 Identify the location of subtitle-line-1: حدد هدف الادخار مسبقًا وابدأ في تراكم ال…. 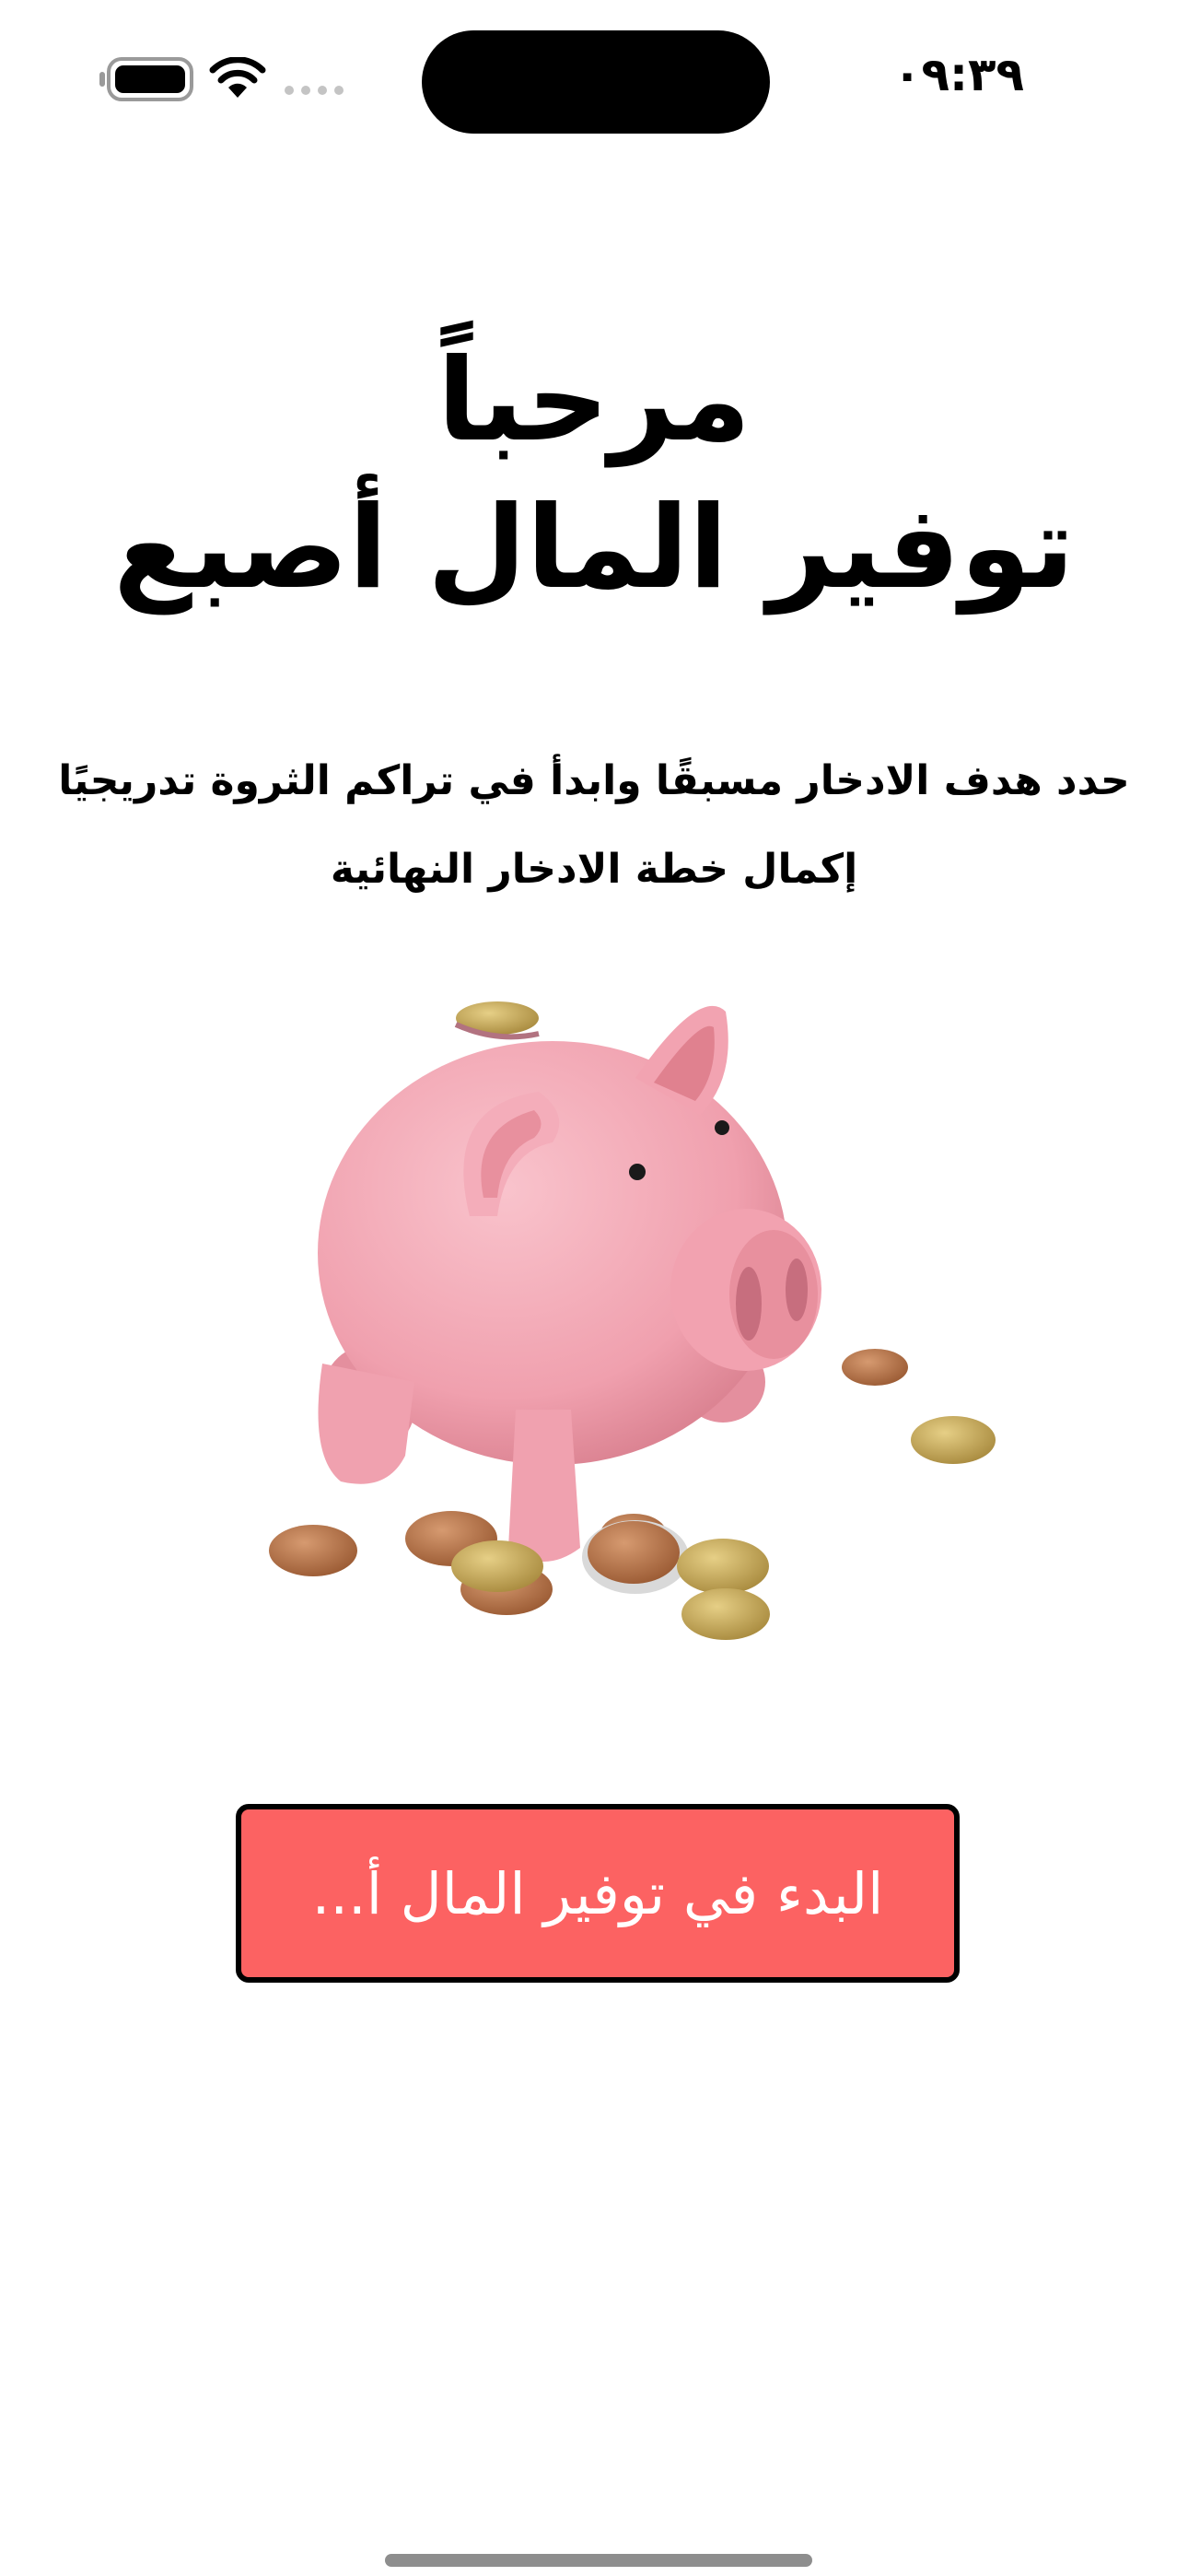
(594, 780).